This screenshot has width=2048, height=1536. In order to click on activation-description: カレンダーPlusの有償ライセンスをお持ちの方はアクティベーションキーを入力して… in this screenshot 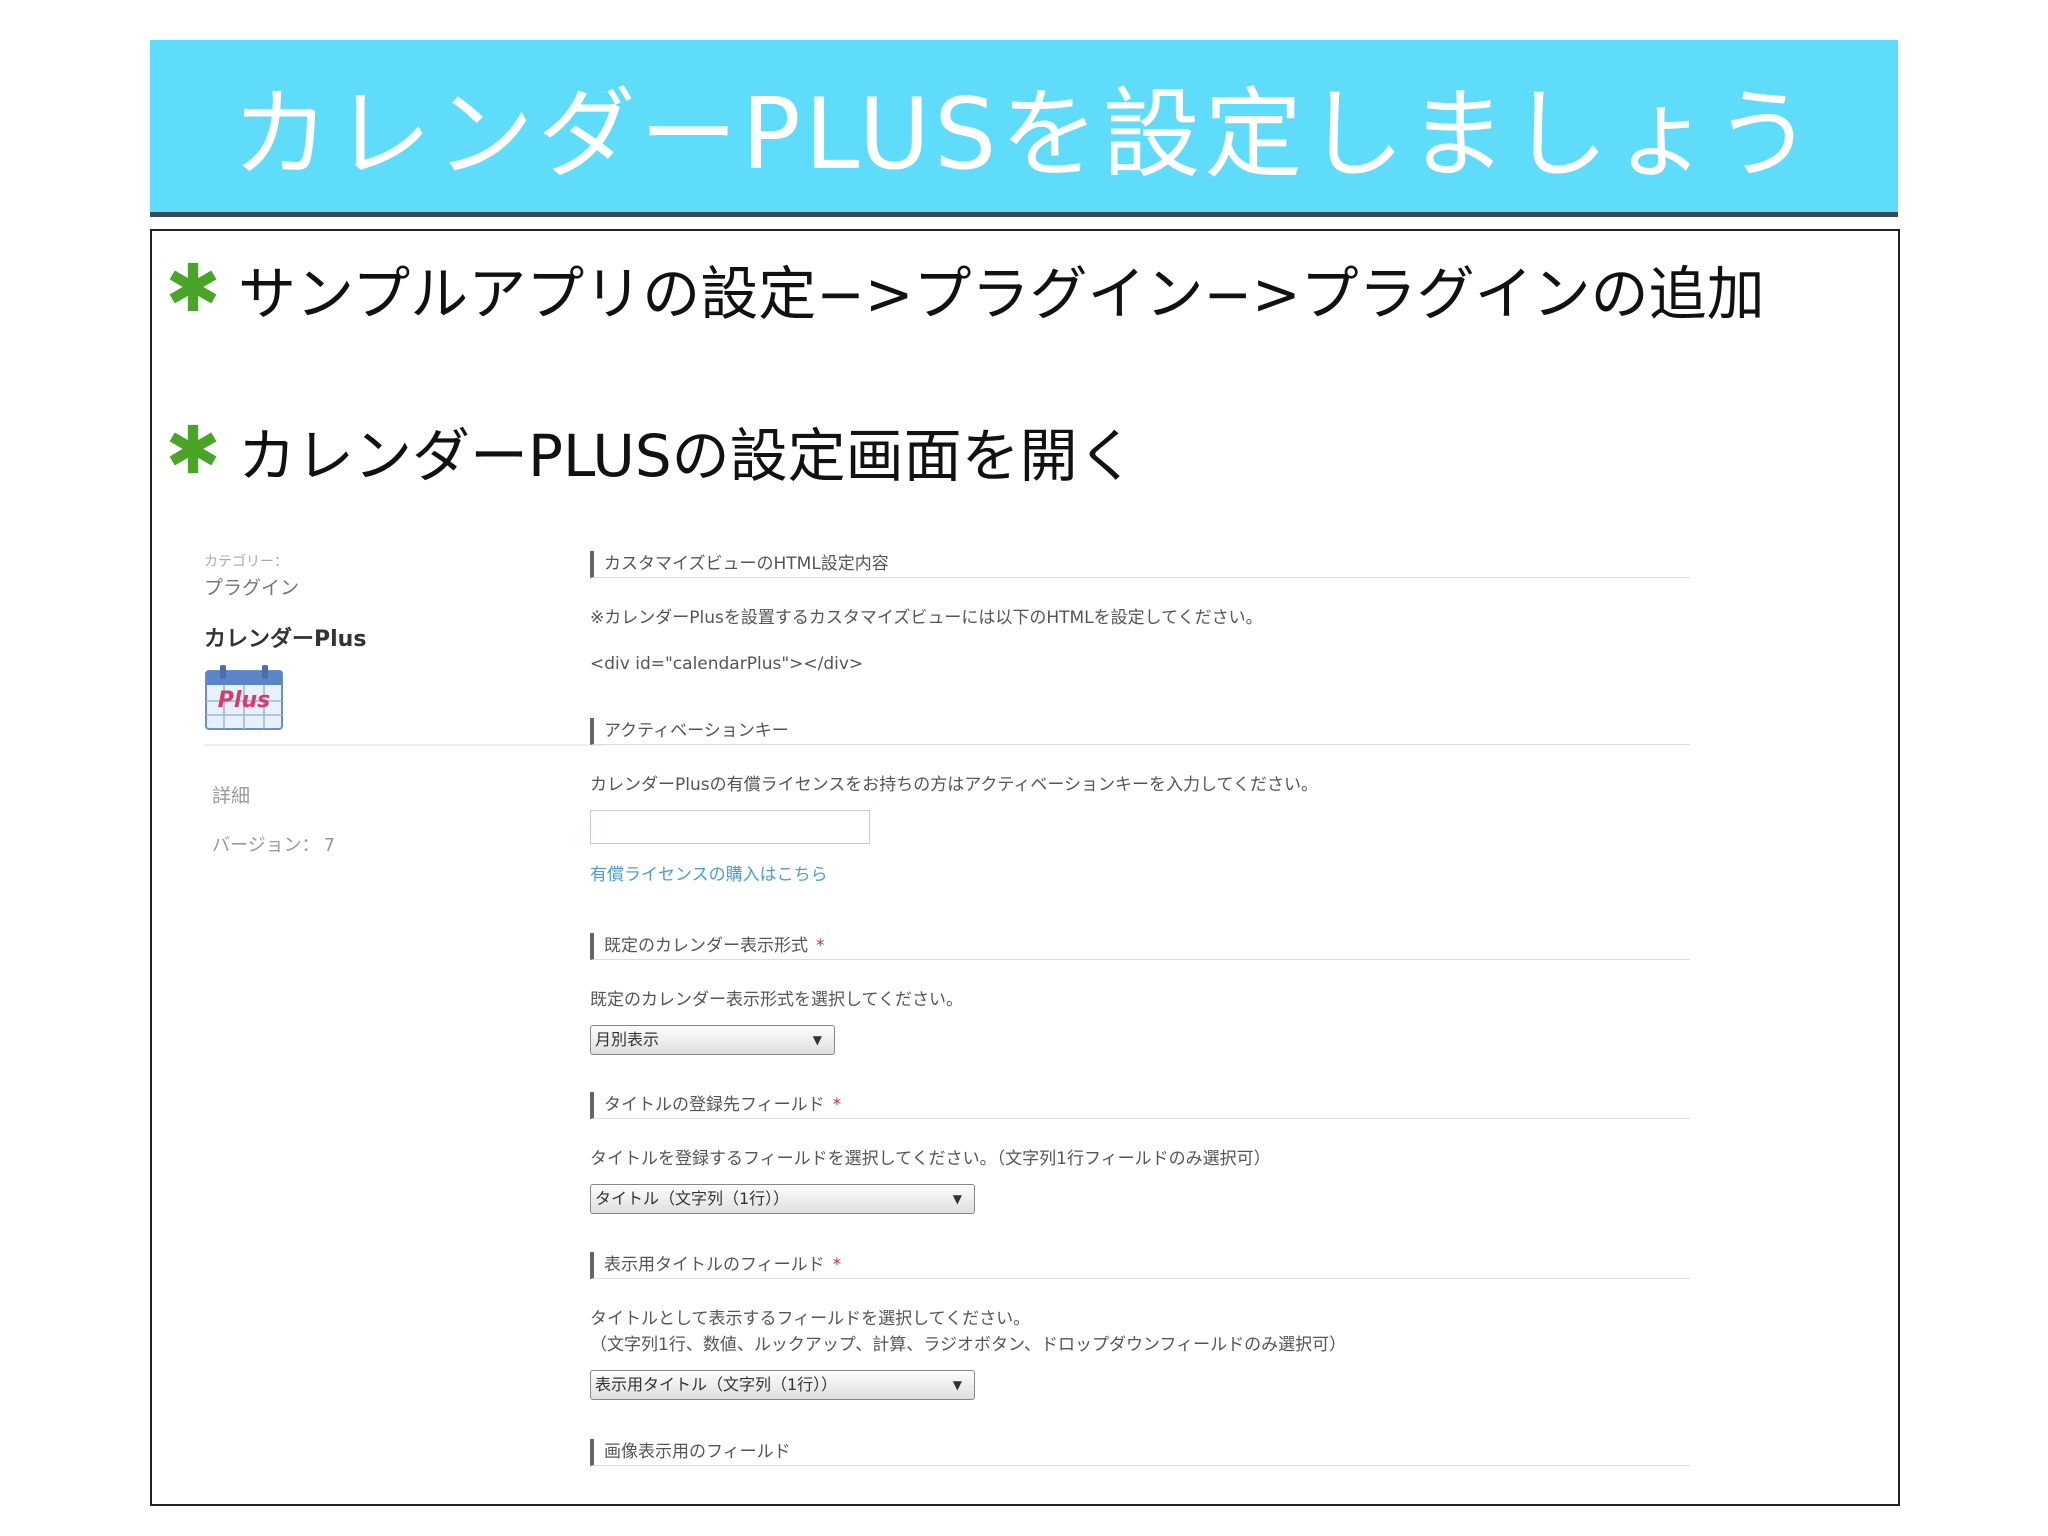, I will do `click(954, 785)`.